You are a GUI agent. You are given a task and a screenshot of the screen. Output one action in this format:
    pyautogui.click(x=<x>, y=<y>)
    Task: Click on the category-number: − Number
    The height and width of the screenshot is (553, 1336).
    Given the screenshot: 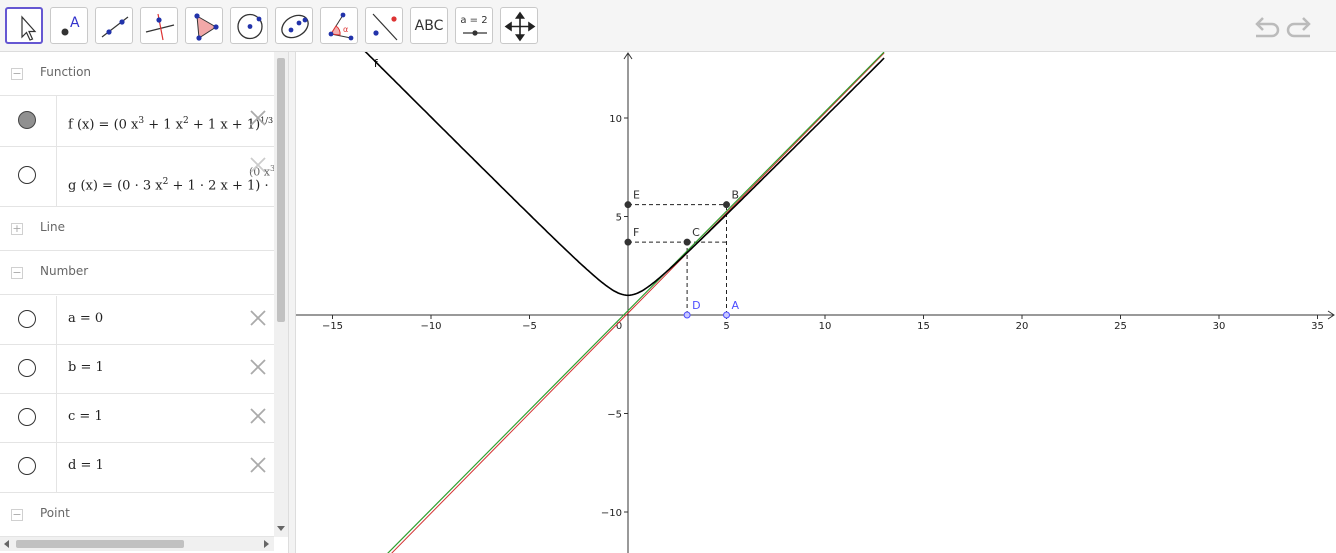 What is the action you would take?
    pyautogui.click(x=137, y=273)
    